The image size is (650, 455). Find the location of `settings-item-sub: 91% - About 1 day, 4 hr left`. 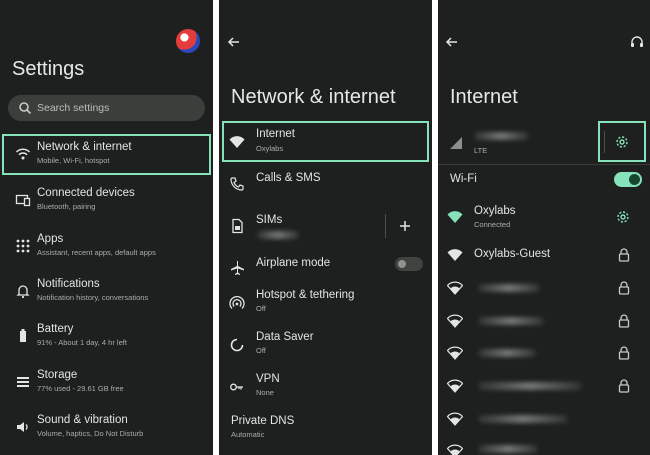

settings-item-sub: 91% - About 1 day, 4 hr left is located at coordinates (82, 342).